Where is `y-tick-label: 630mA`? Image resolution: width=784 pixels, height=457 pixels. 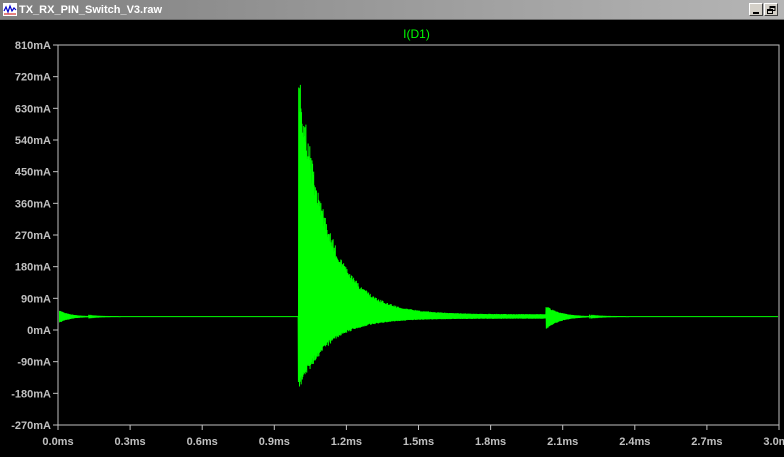 y-tick-label: 630mA is located at coordinates (33, 109).